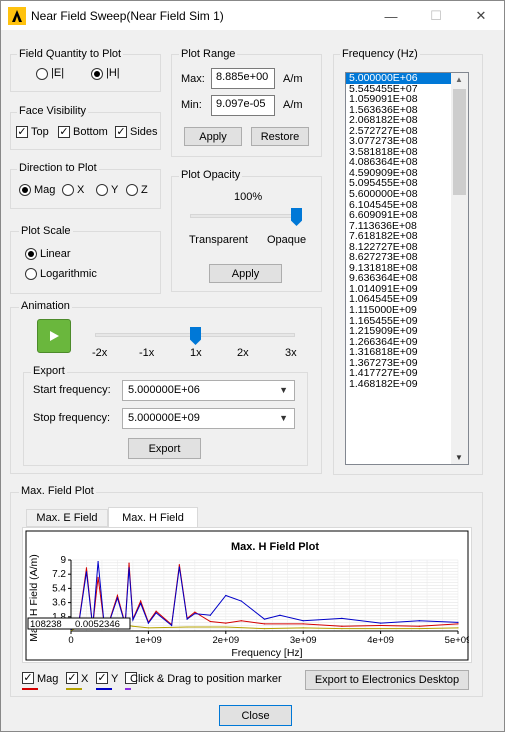 The height and width of the screenshot is (732, 505). I want to click on radio-z, so click(132, 190).